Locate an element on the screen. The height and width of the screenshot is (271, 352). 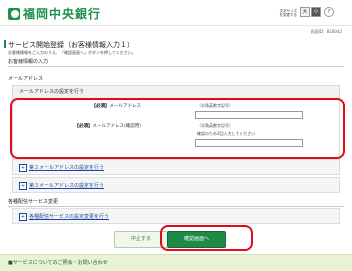
confirm-highlight-frame is located at coordinates (206, 238).